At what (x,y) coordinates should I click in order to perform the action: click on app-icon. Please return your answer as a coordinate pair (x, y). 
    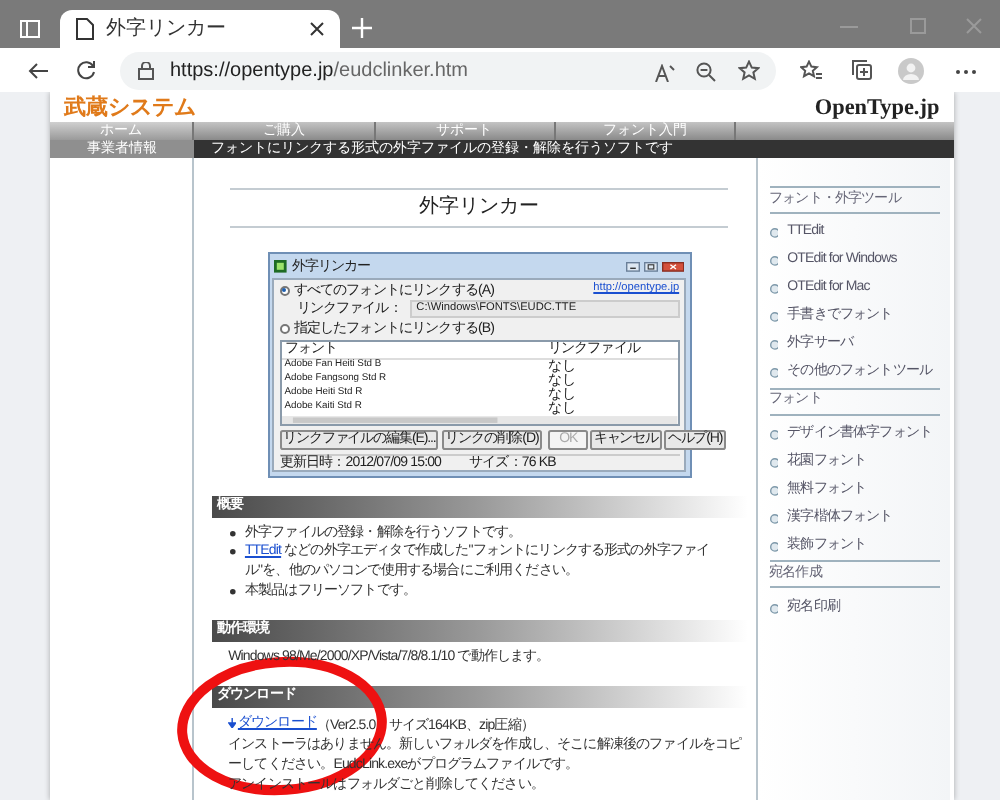
    Looking at the image, I should click on (281, 267).